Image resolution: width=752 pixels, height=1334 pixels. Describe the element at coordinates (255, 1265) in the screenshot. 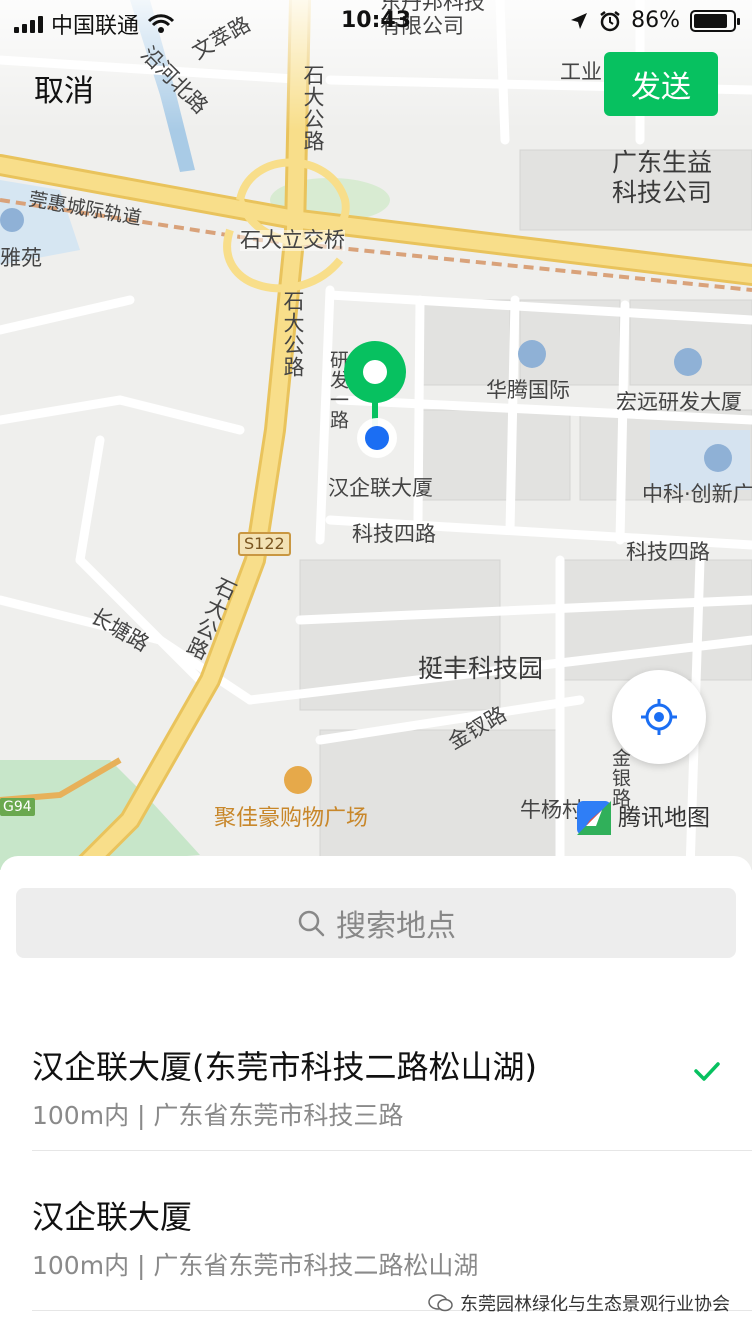

I see `result-subtitle: 100m内 | 广东省东莞市科技二路松山湖` at that location.